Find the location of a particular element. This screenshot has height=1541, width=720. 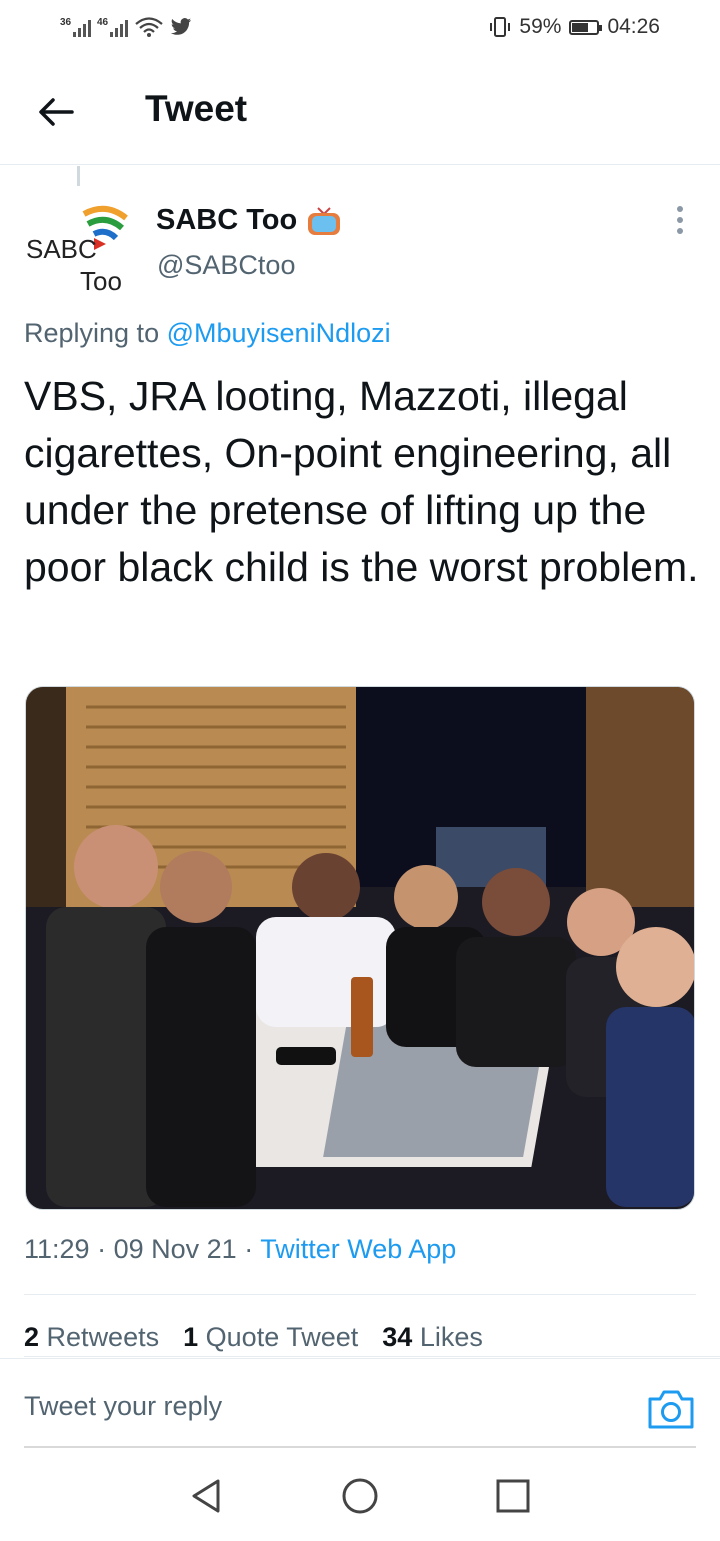

nav-back-icon is located at coordinates (206, 1496).